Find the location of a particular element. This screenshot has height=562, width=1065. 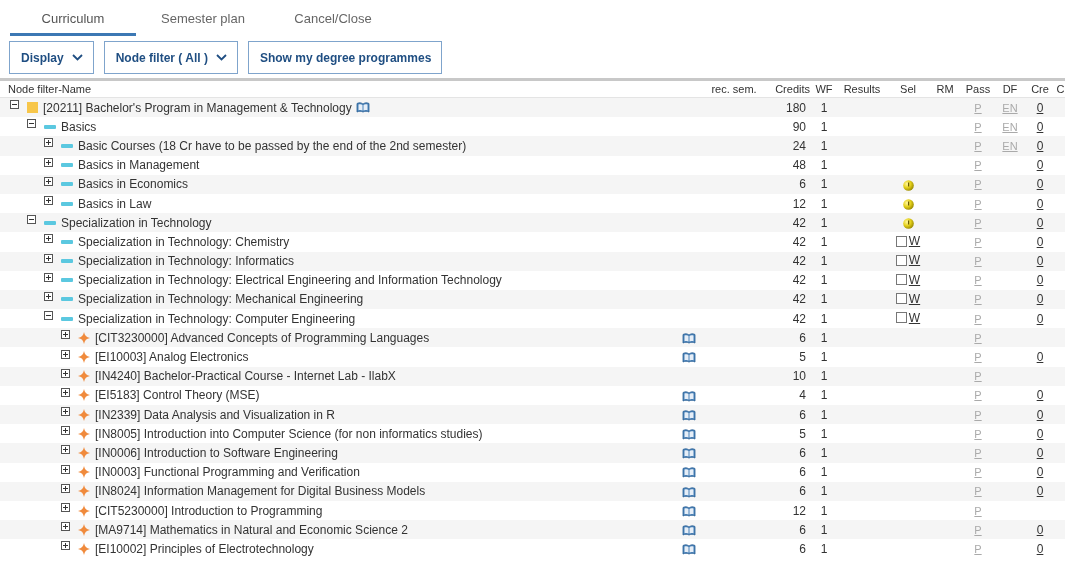

tree-item-label: Basics in Law is located at coordinates (115, 203).